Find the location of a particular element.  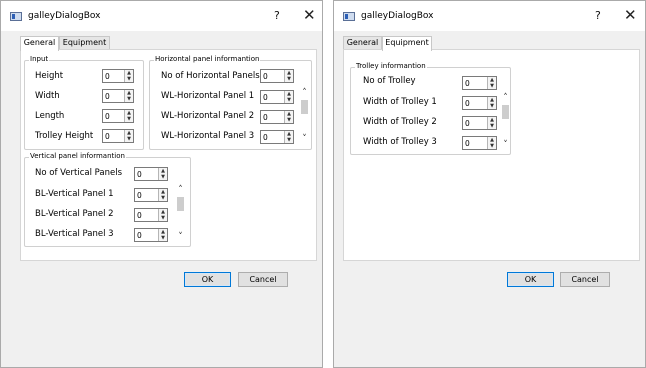

trolley-height-spinbox: 0 ▲ ▼ is located at coordinates (118, 136).